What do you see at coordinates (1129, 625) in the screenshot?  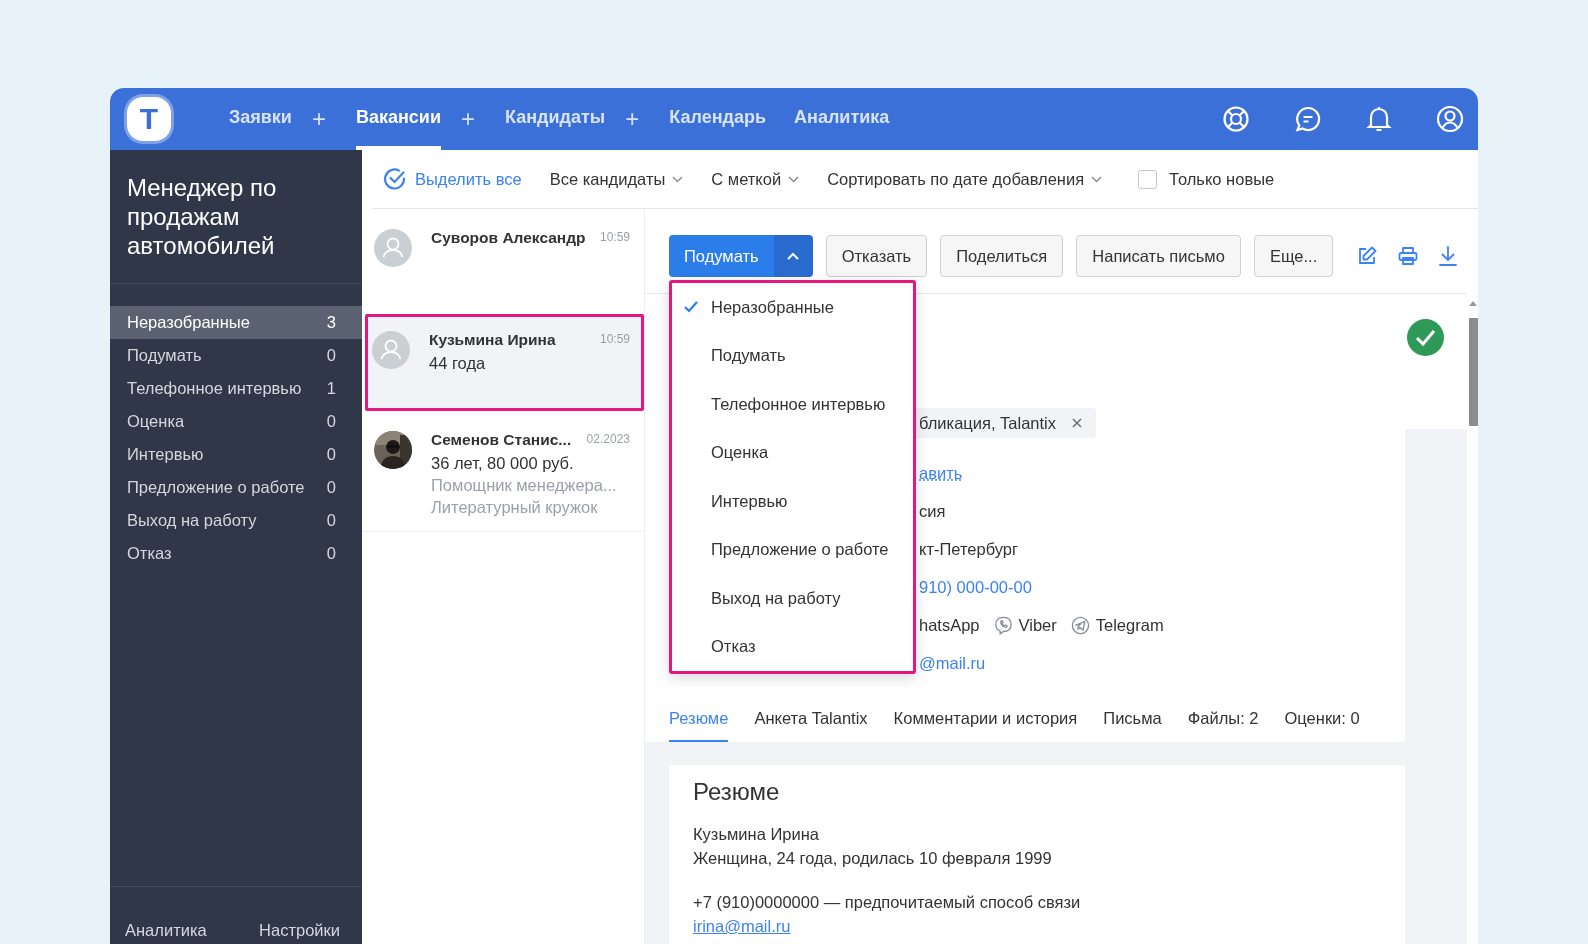 I see `messenger-label: Telegram` at bounding box center [1129, 625].